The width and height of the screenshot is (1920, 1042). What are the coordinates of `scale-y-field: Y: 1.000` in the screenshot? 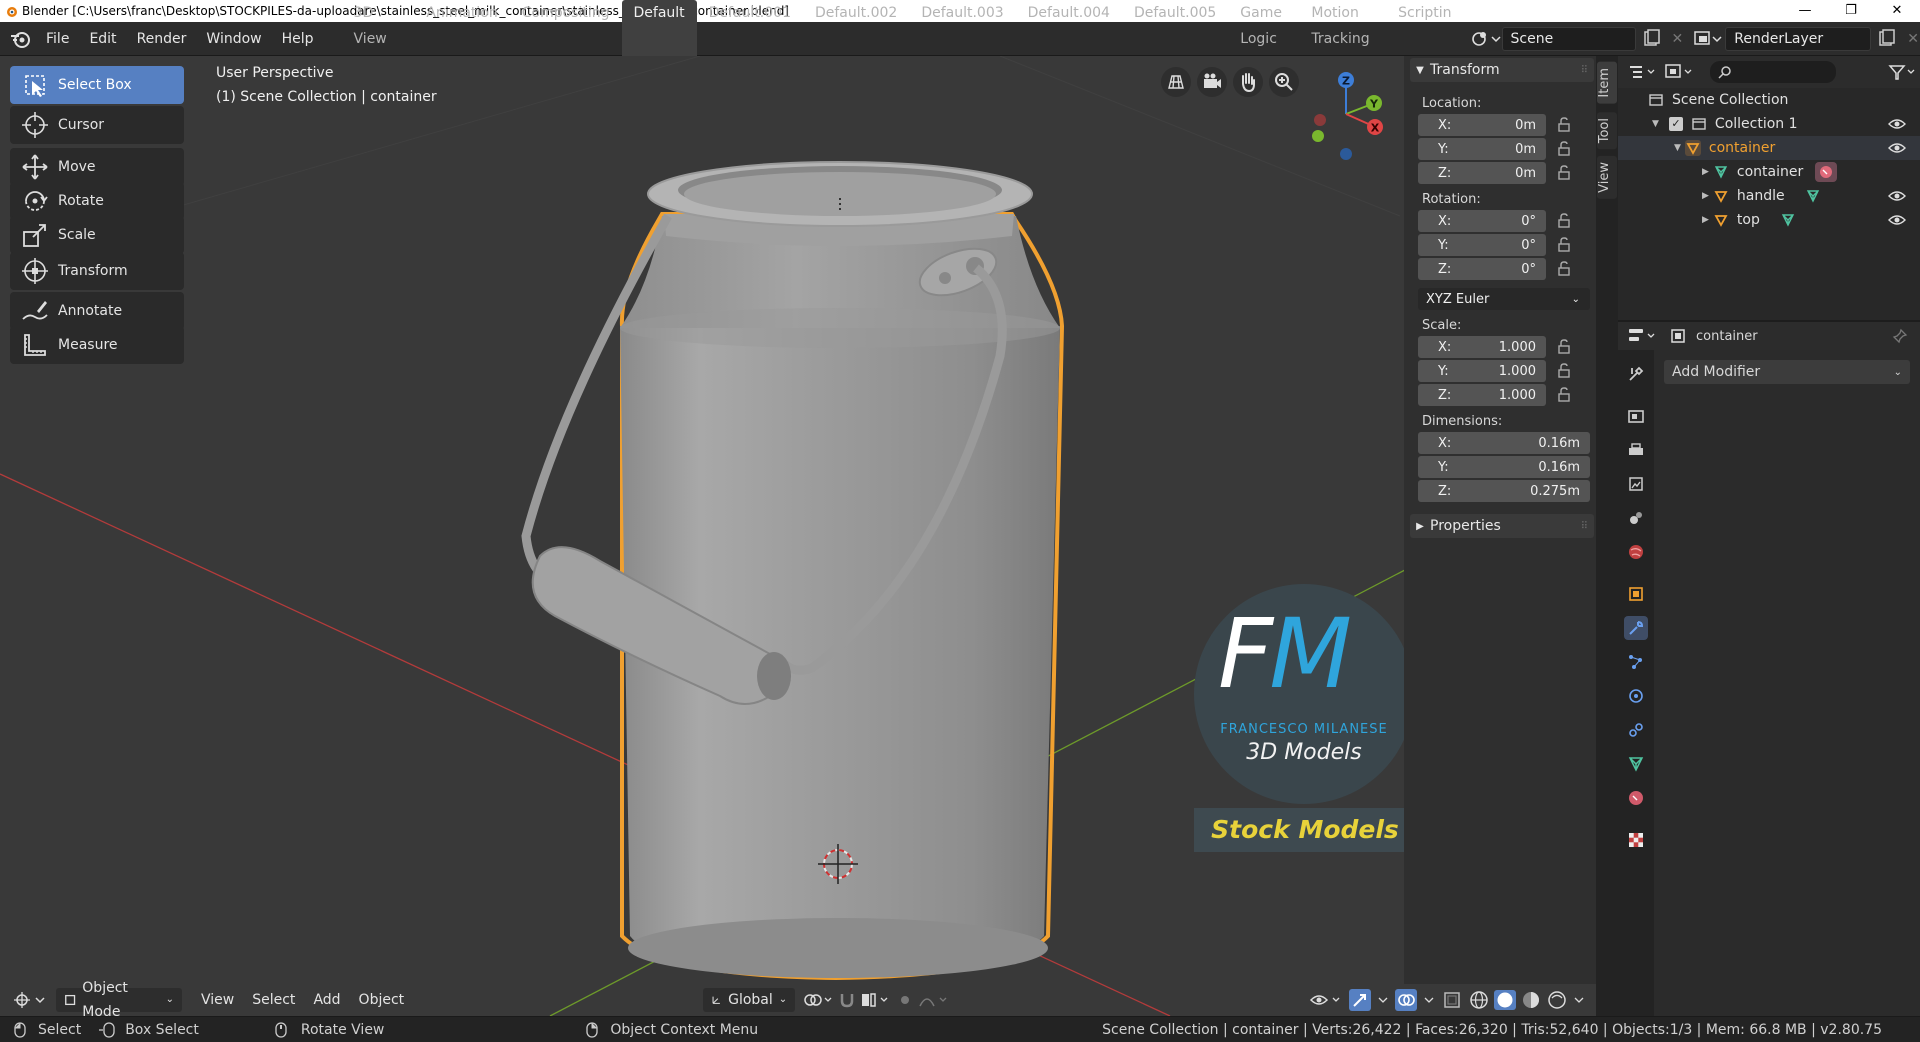 It's located at (1482, 371).